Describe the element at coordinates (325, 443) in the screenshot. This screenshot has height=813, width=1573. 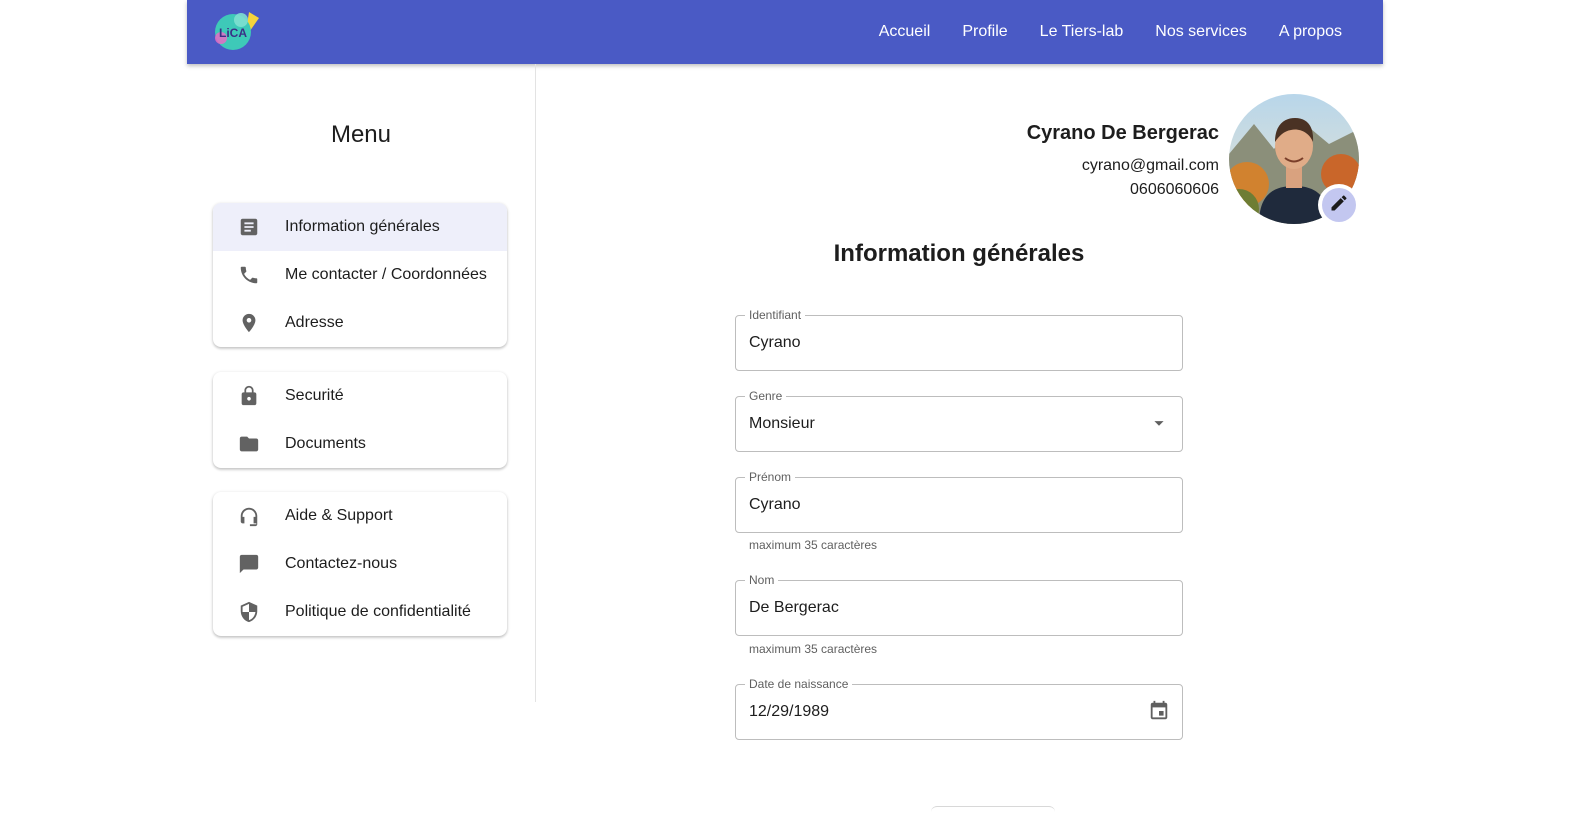
I see `sidebar-item-label: Documents` at that location.